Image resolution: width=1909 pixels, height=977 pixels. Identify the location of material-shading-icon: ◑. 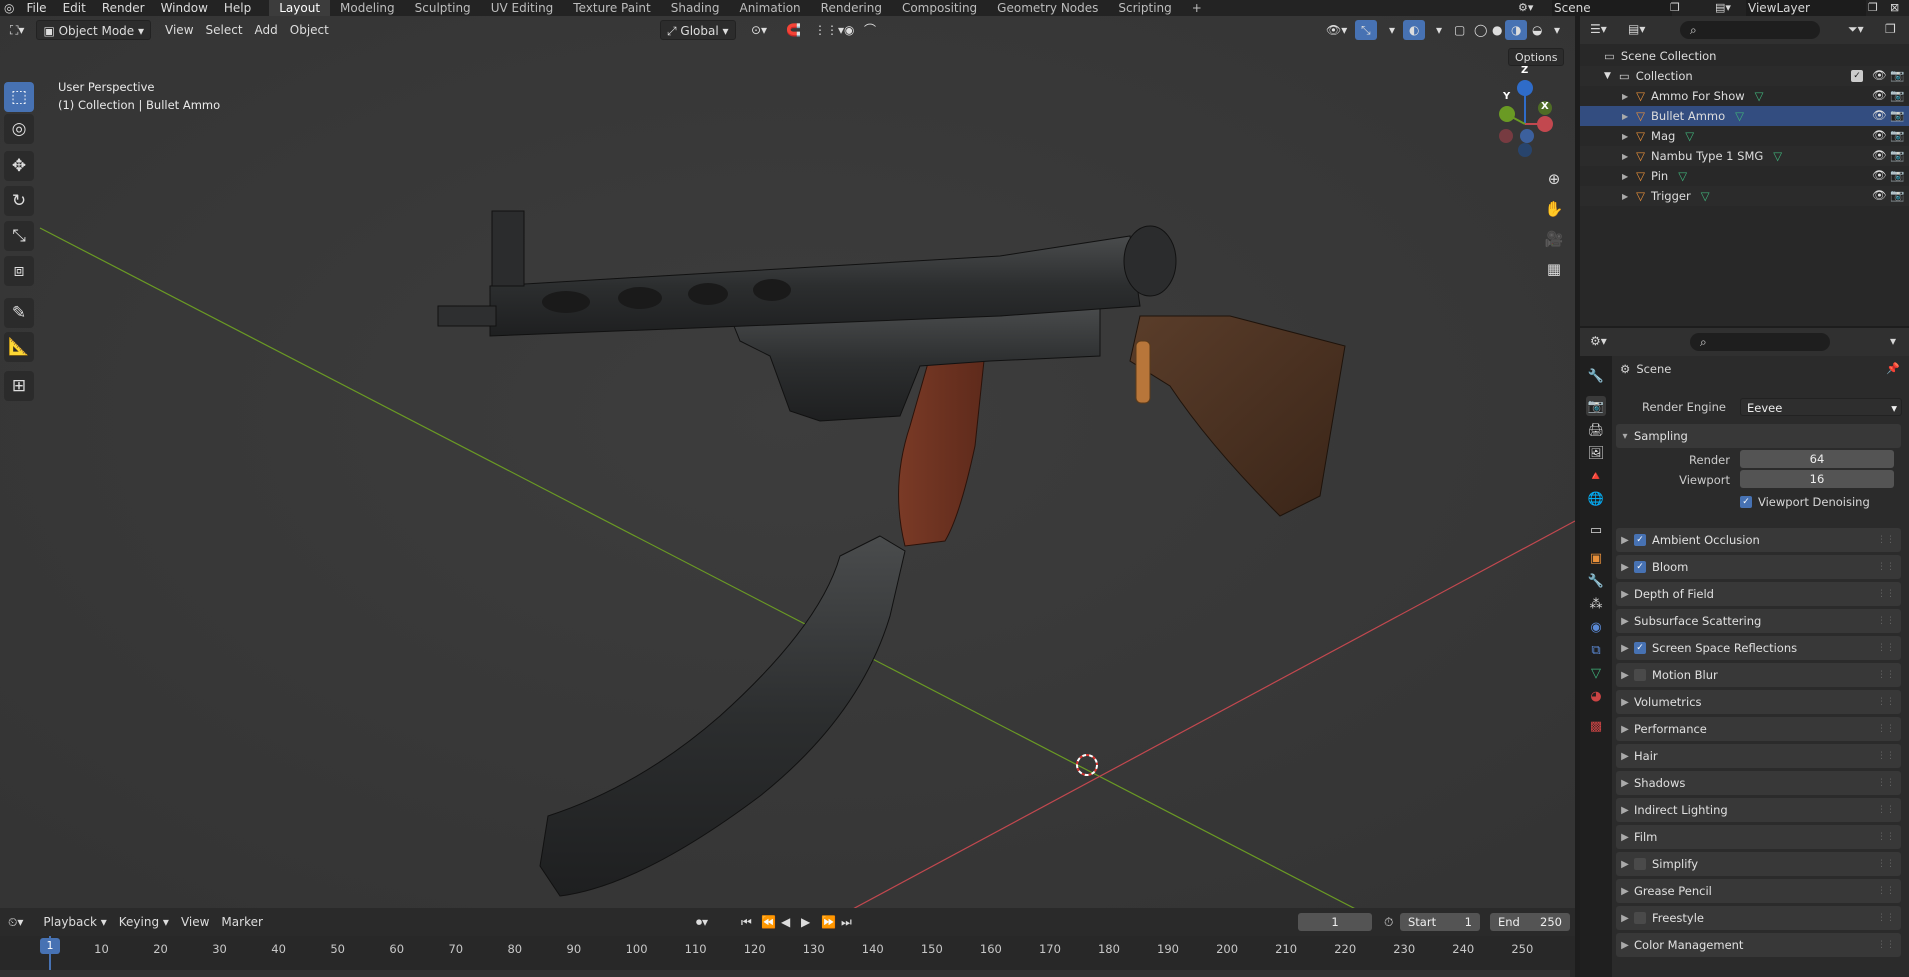
(1516, 30).